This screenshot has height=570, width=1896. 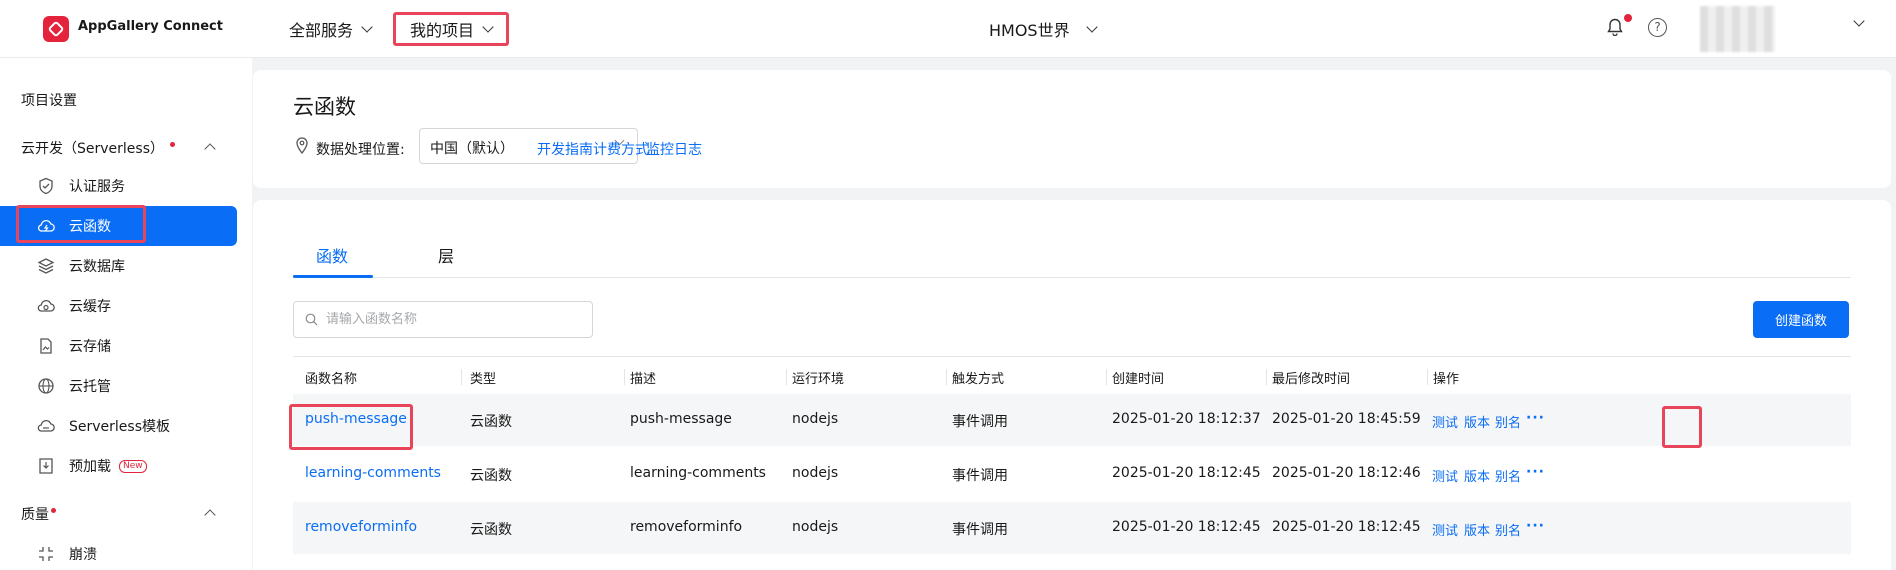 I want to click on sidebar-section-serverless: 云开发（Serverless）, so click(x=98, y=148).